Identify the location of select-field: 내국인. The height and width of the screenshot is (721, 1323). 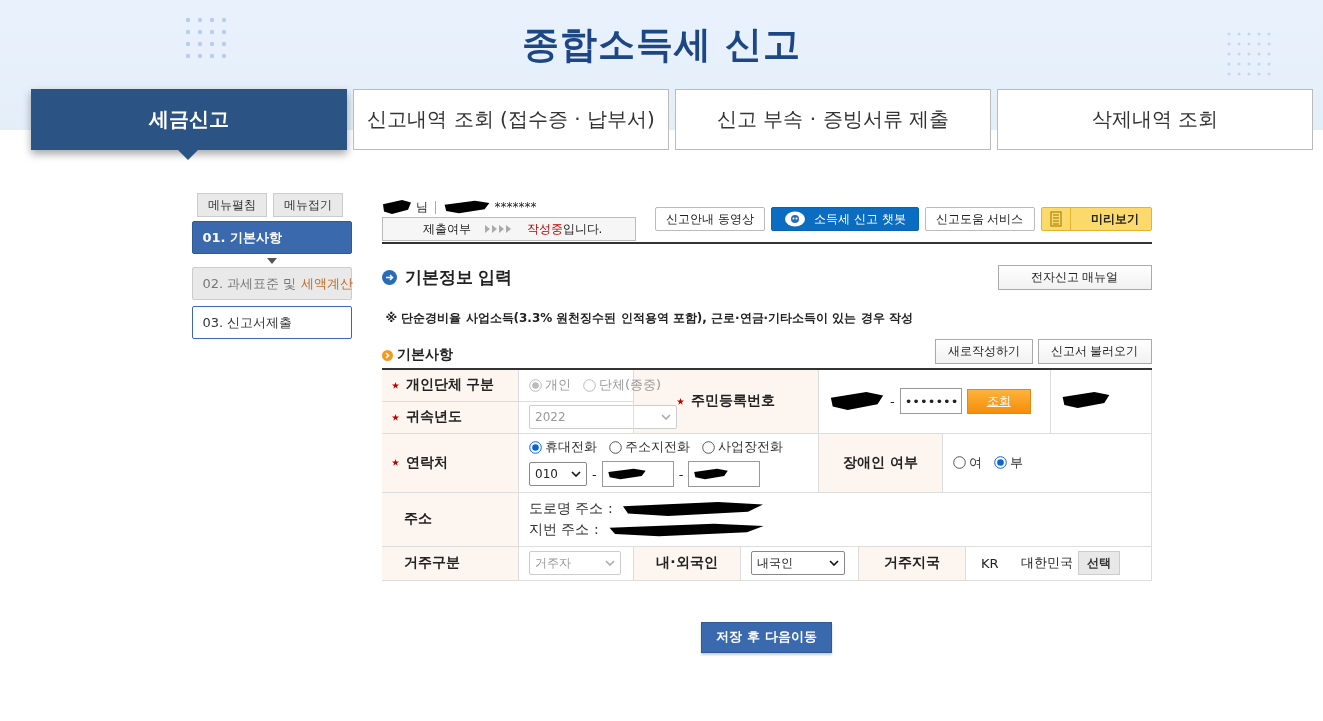
(798, 563).